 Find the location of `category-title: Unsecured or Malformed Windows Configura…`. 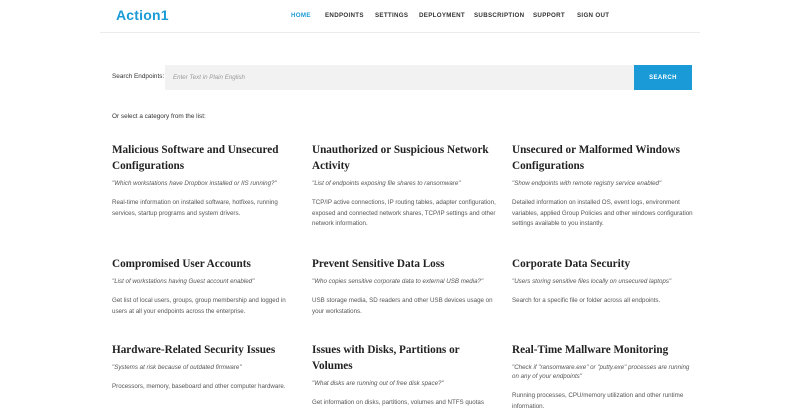

category-title: Unsecured or Malformed Windows Configura… is located at coordinates (604, 158).